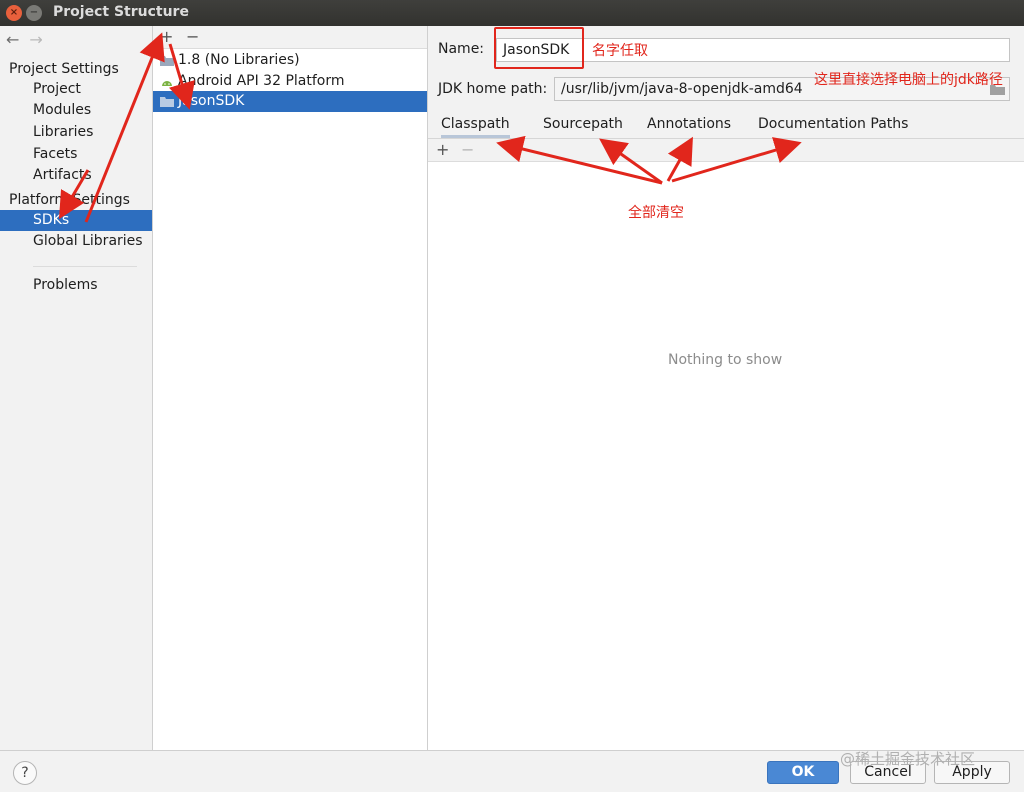  Describe the element at coordinates (725, 360) in the screenshot. I see `empty-state-text: Nothing to show` at that location.